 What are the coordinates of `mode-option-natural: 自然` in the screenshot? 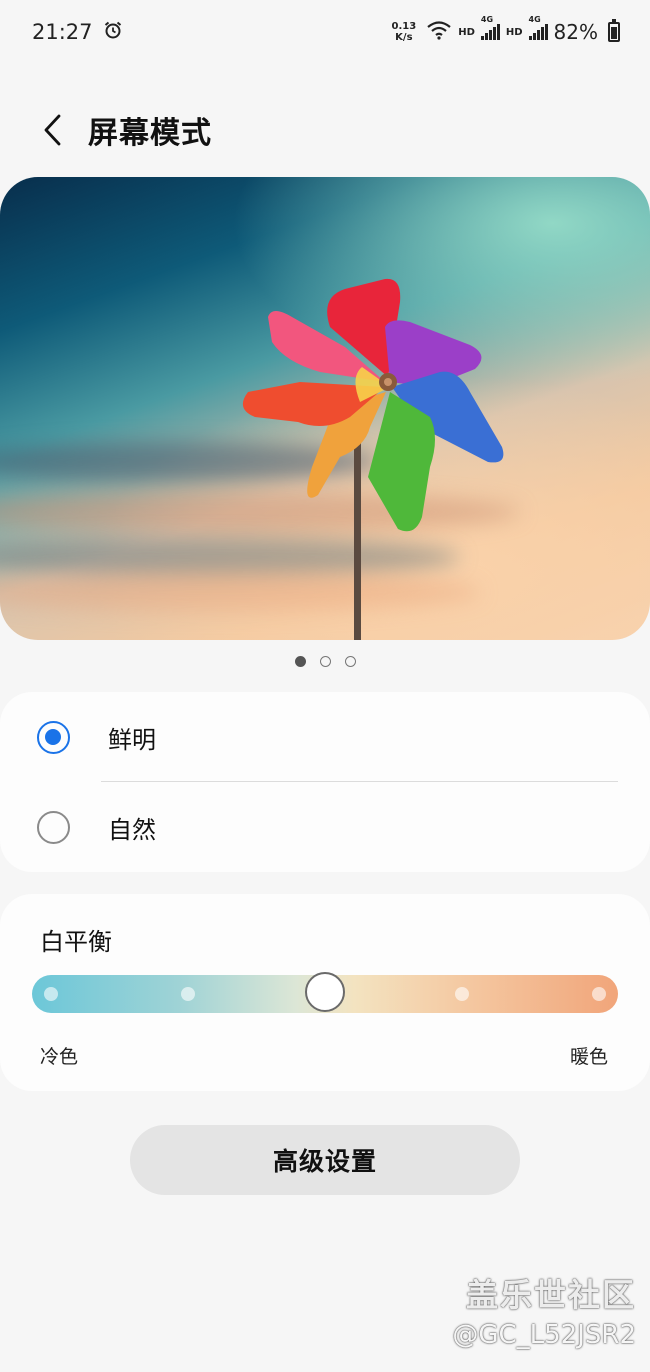 It's located at (325, 827).